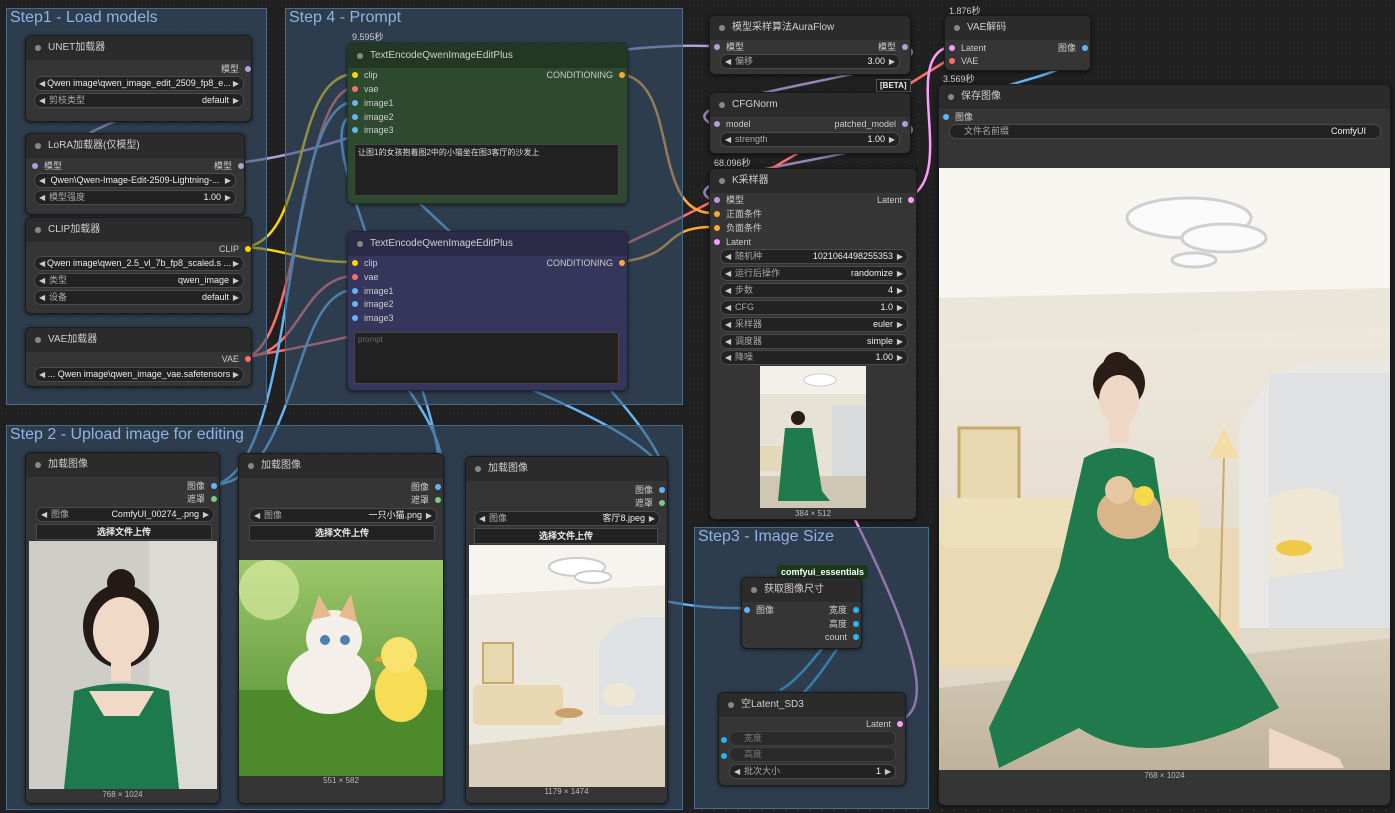 This screenshot has height=813, width=1395. What do you see at coordinates (812, 771) in the screenshot?
I see `batch-size-widget: ◀ 批次大小 1 ▶` at bounding box center [812, 771].